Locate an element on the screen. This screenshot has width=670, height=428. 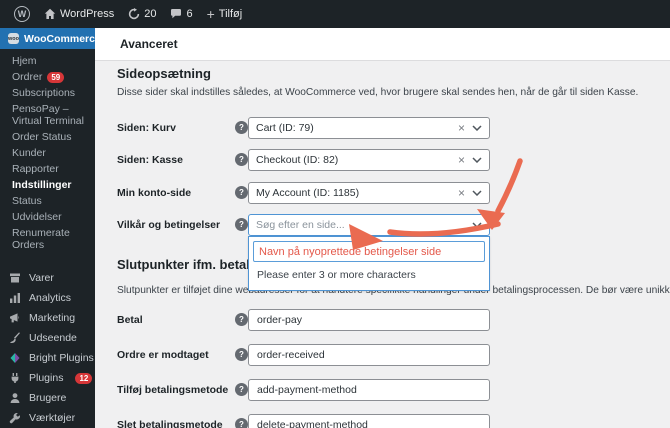
sidebar-item-rapporter: Rapporter is located at coordinates (53, 169).